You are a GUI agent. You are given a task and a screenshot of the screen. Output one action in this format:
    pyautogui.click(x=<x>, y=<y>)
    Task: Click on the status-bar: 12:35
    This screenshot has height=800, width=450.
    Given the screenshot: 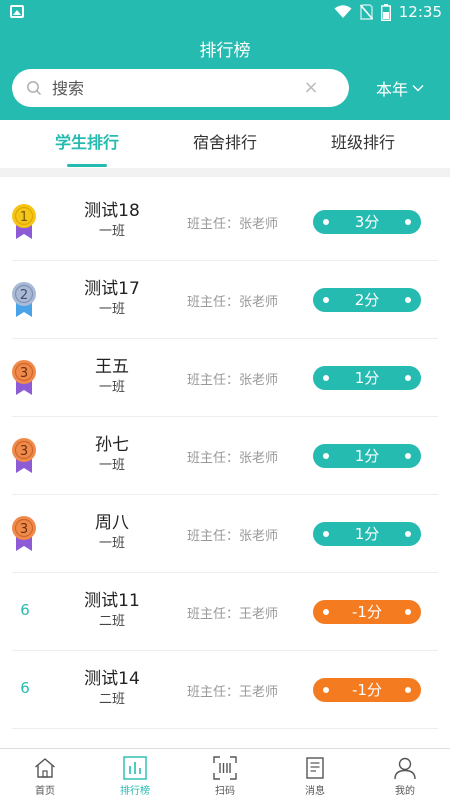 What is the action you would take?
    pyautogui.click(x=225, y=12)
    